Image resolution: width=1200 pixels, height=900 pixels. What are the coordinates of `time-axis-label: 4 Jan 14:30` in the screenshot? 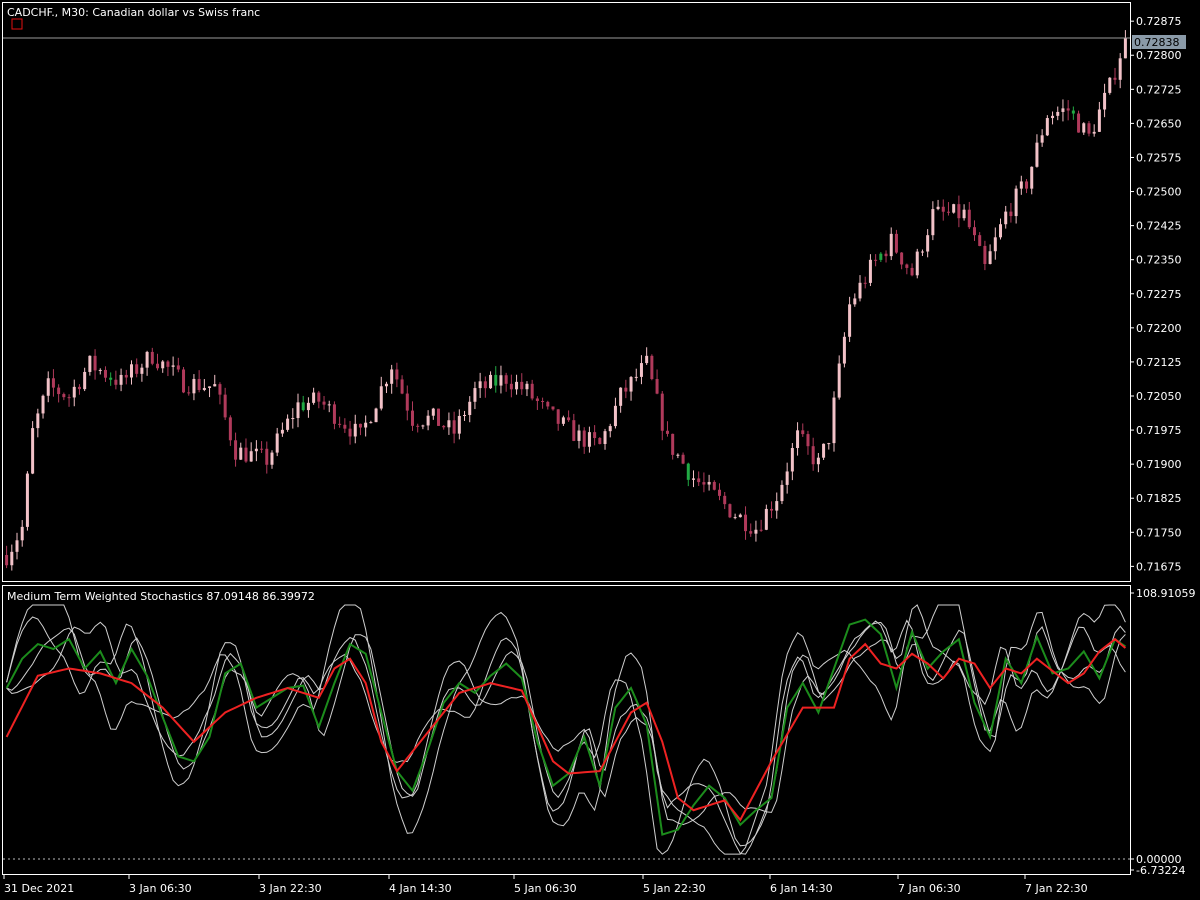 It's located at (420, 888).